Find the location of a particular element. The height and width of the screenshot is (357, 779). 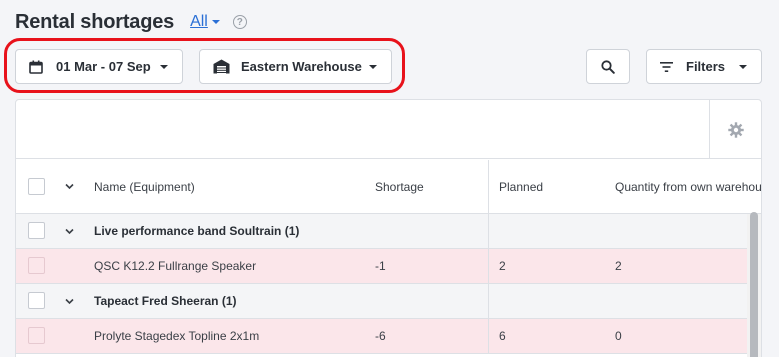

warehouse-label: Eastern Warehouse is located at coordinates (301, 66).